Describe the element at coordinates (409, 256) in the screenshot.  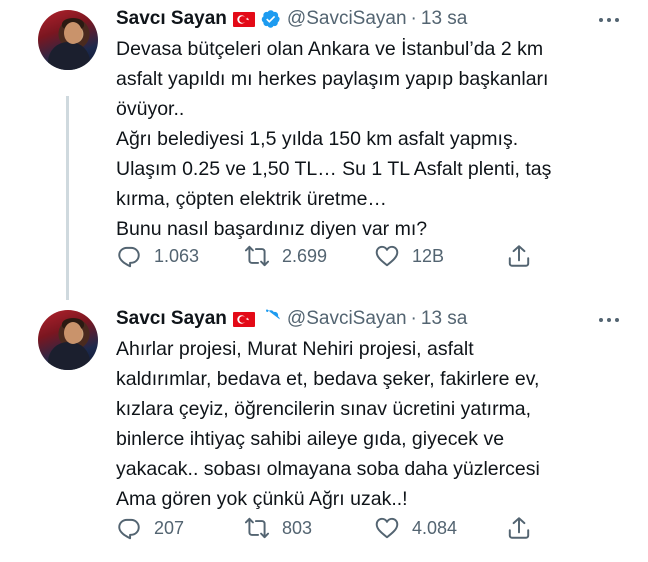
I see `like-button: 12B` at that location.